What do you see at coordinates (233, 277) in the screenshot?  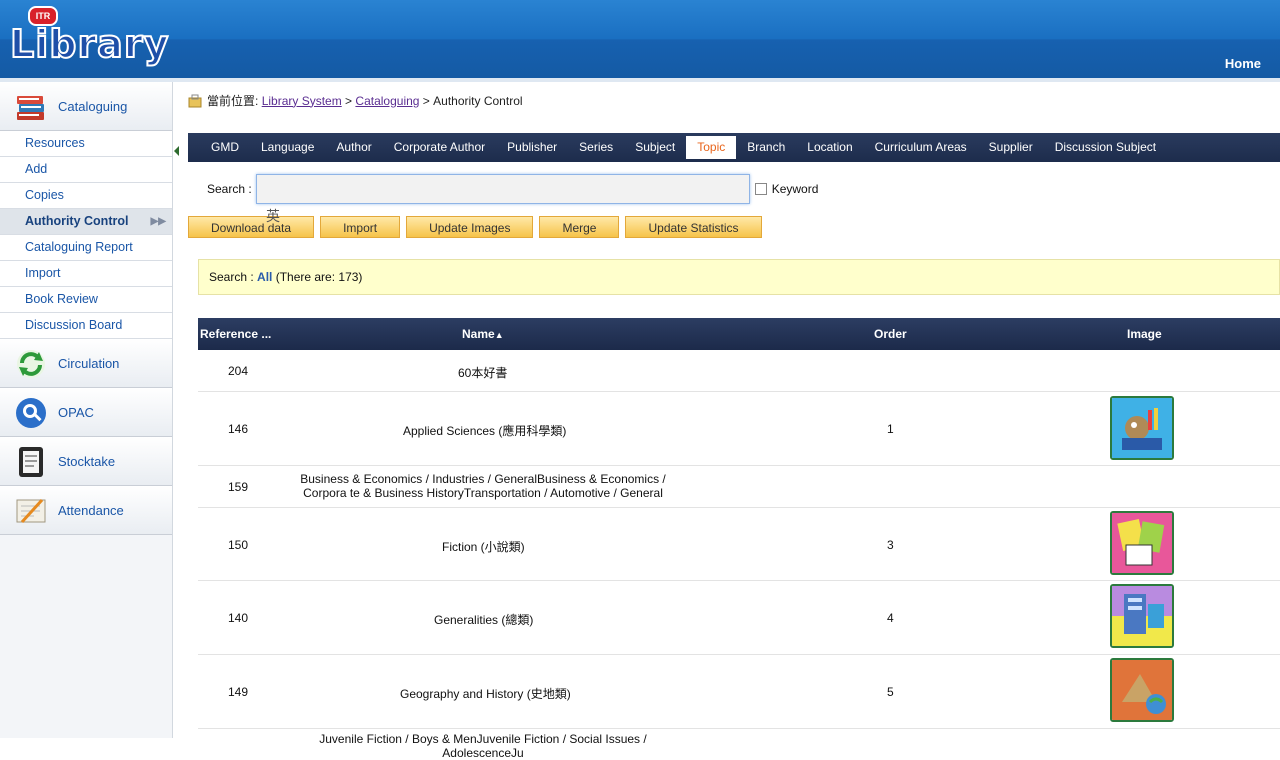 I see `info-prefix: Search :` at bounding box center [233, 277].